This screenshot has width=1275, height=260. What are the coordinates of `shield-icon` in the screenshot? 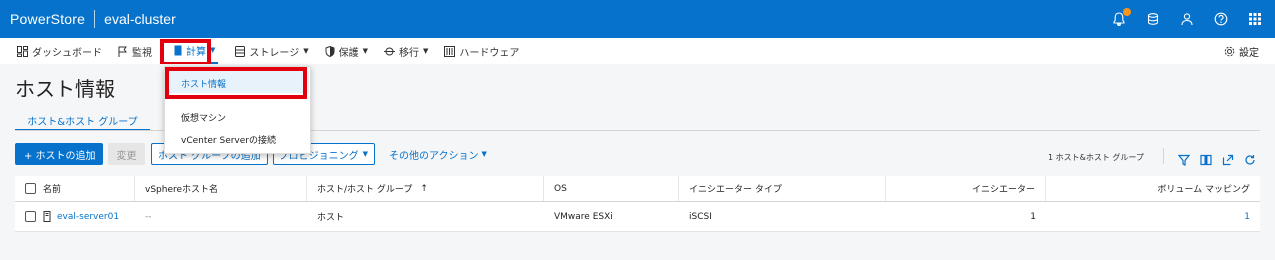 It's located at (330, 51).